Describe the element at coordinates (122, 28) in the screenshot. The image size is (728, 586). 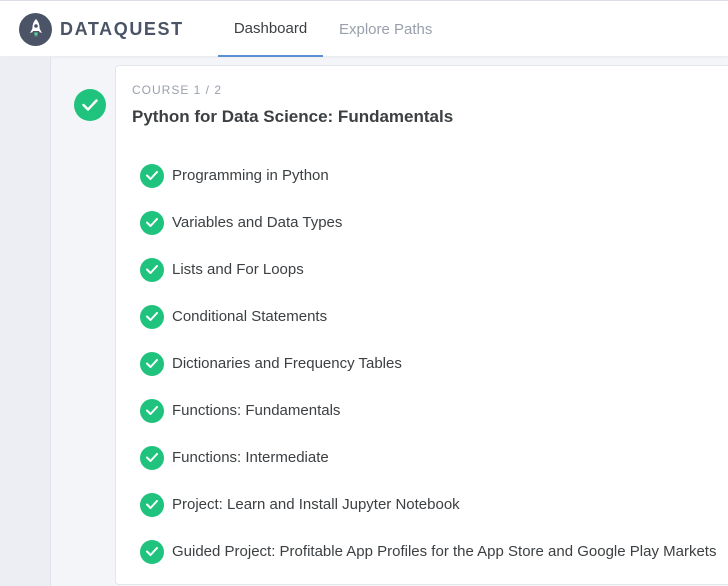
I see `brand-name: DATAQUEST` at that location.